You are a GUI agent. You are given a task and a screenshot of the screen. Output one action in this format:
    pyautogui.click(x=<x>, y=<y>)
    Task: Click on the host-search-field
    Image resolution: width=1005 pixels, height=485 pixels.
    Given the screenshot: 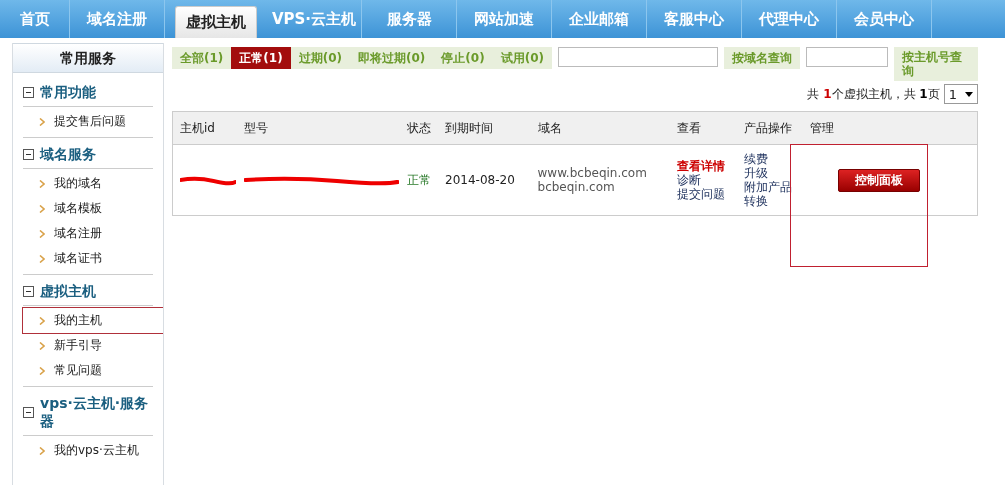 What is the action you would take?
    pyautogui.click(x=847, y=57)
    